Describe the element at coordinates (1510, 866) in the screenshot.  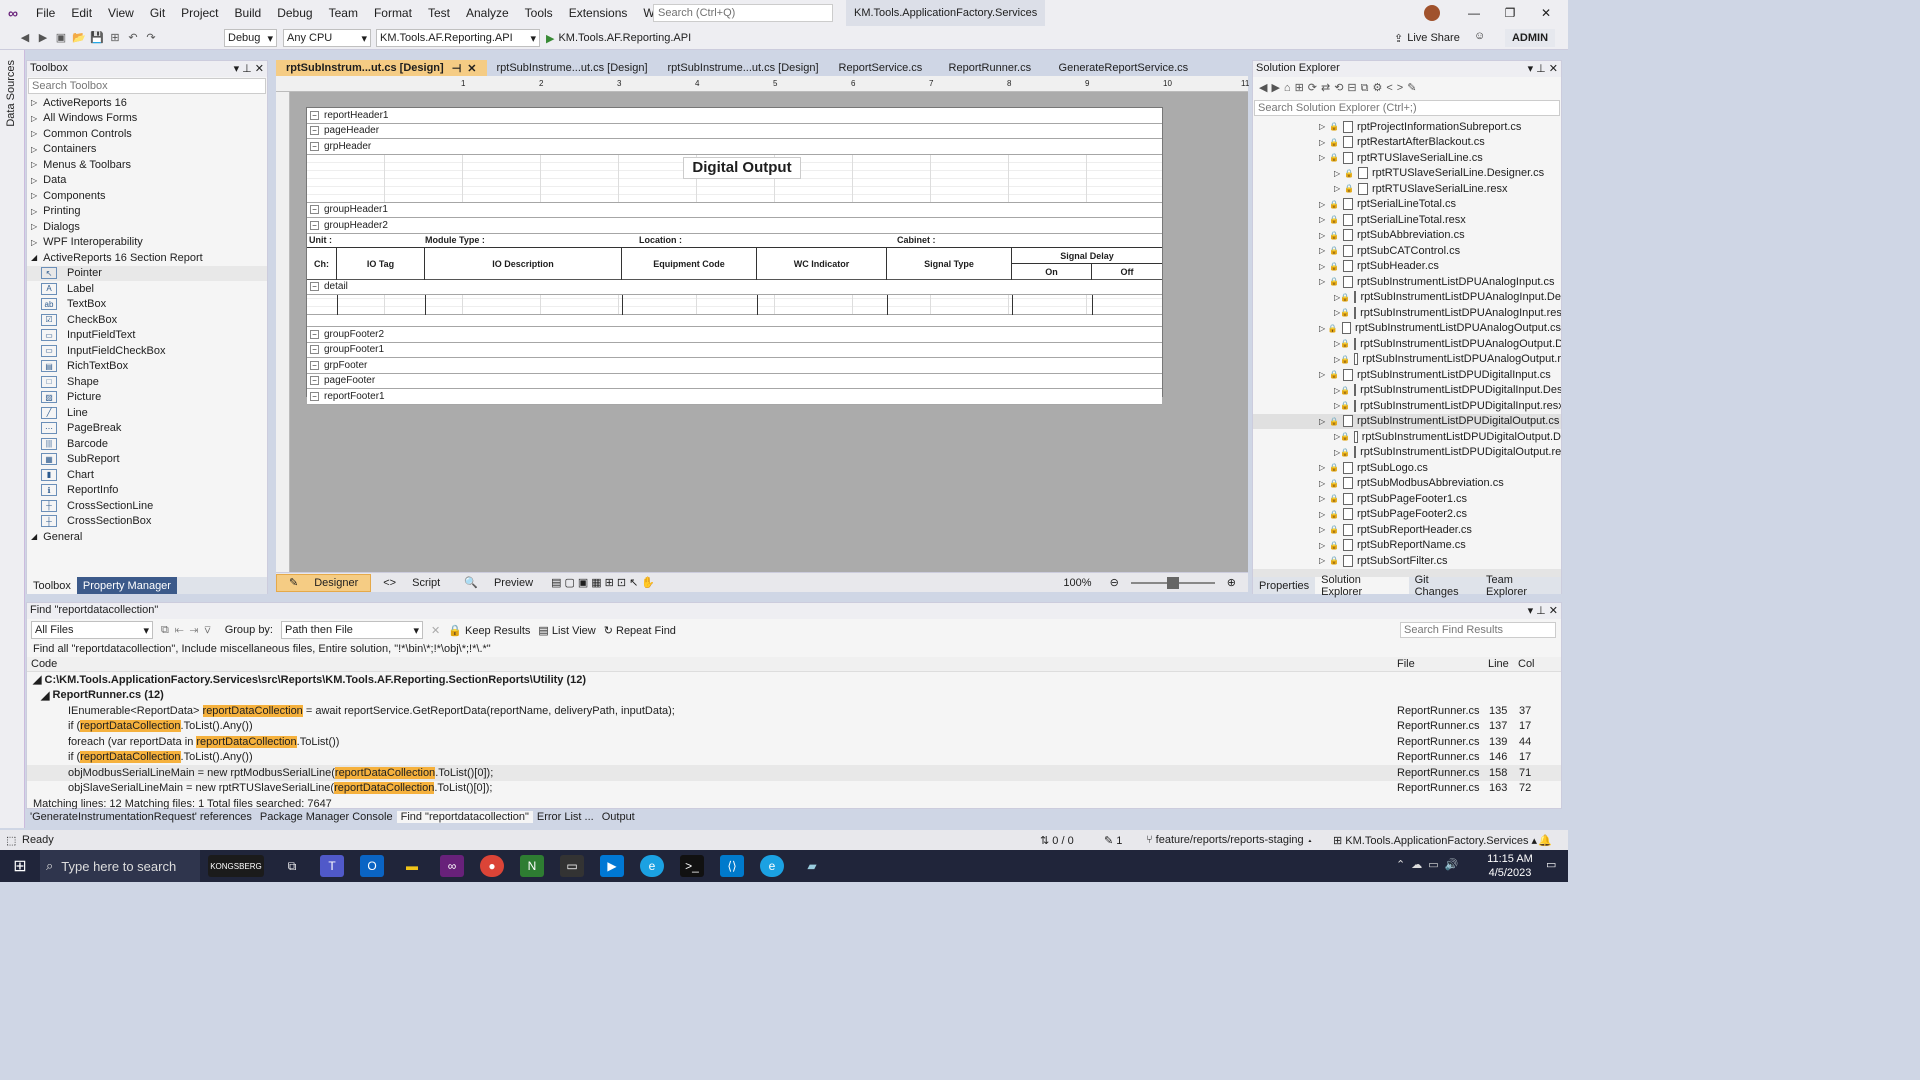
I see `clock: 11:15 AM 4/5/2023` at that location.